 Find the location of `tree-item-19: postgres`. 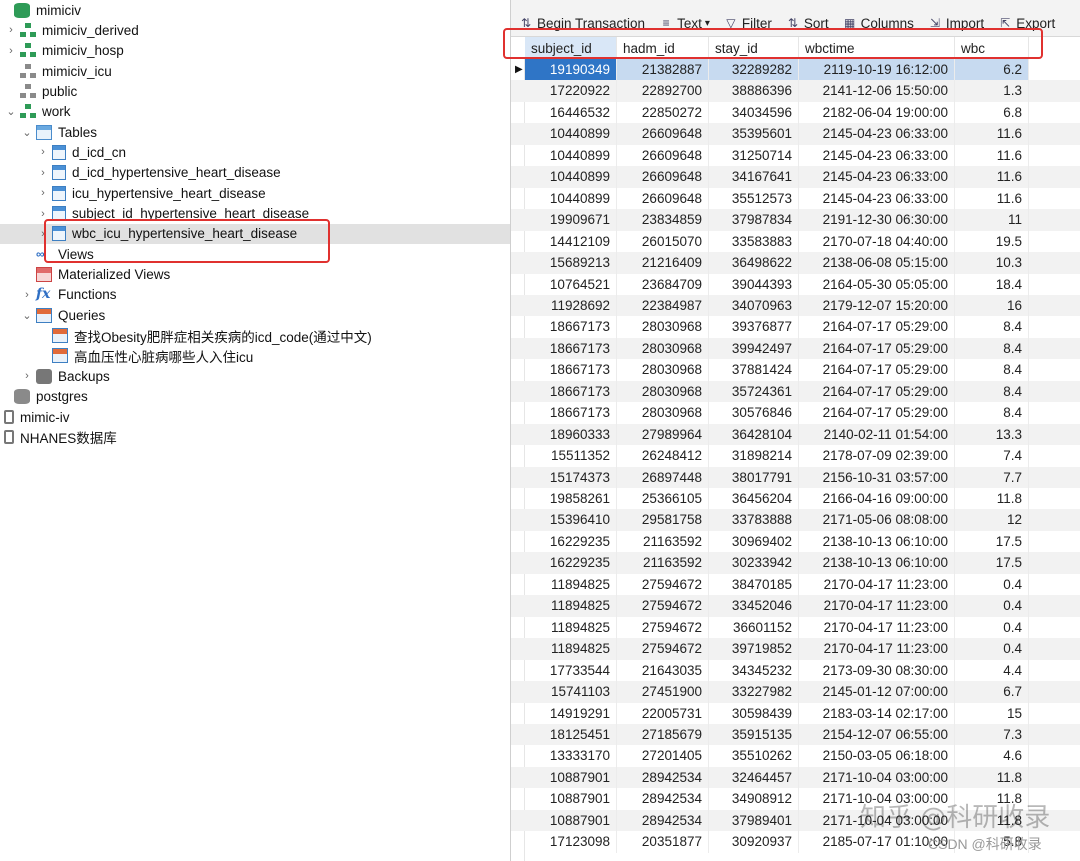

tree-item-19: postgres is located at coordinates (255, 397).